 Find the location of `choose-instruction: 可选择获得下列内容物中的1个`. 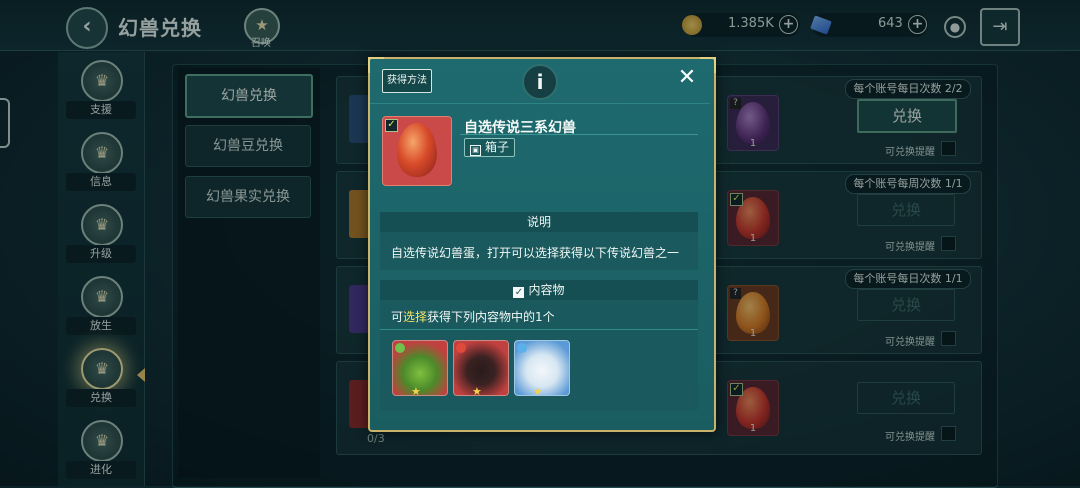

choose-instruction: 可选择获得下列内容物中的1个 is located at coordinates (473, 316).